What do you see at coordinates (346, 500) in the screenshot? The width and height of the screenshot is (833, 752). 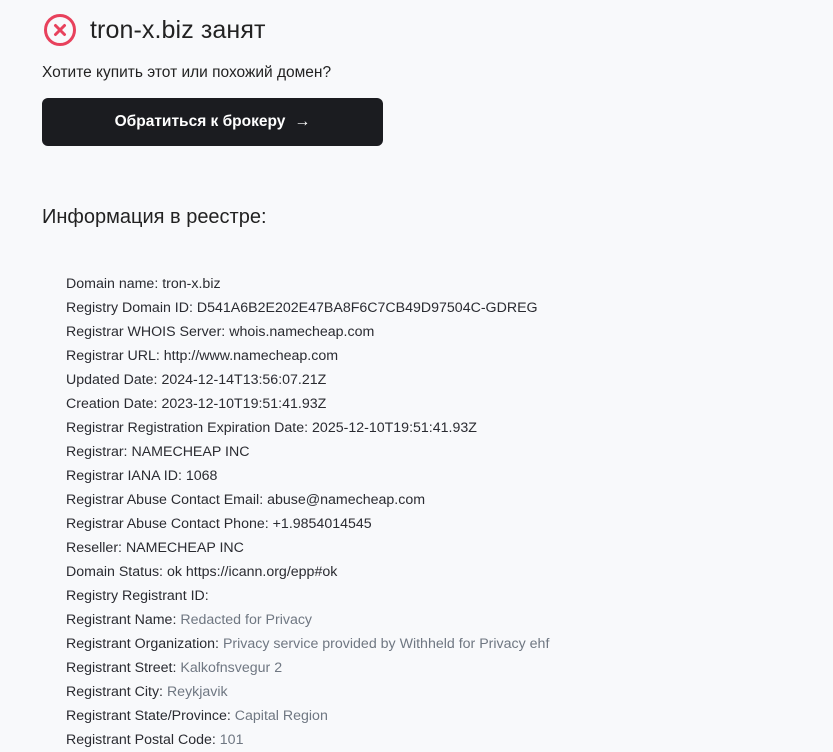 I see `whois-value: abuse@namecheap.com` at bounding box center [346, 500].